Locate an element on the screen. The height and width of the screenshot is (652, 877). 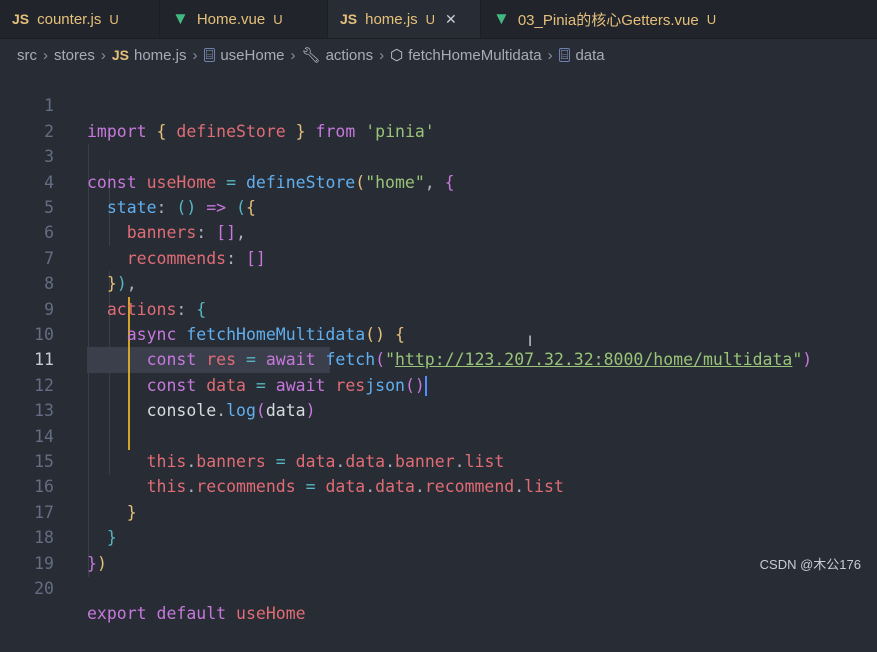
code-line: 5 banners: [], is located at coordinates (438, 206).